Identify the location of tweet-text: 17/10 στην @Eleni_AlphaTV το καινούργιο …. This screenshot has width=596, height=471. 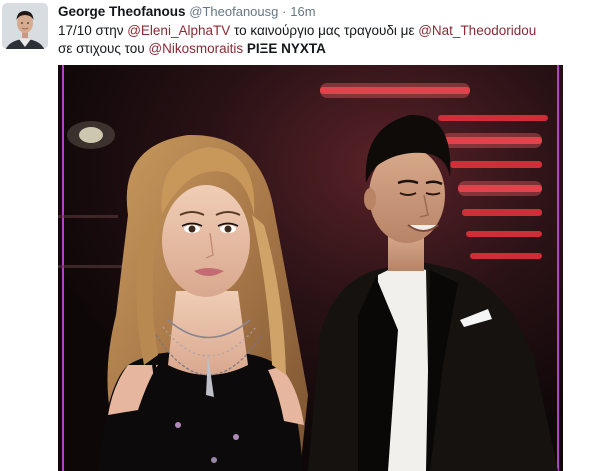
(323, 40).